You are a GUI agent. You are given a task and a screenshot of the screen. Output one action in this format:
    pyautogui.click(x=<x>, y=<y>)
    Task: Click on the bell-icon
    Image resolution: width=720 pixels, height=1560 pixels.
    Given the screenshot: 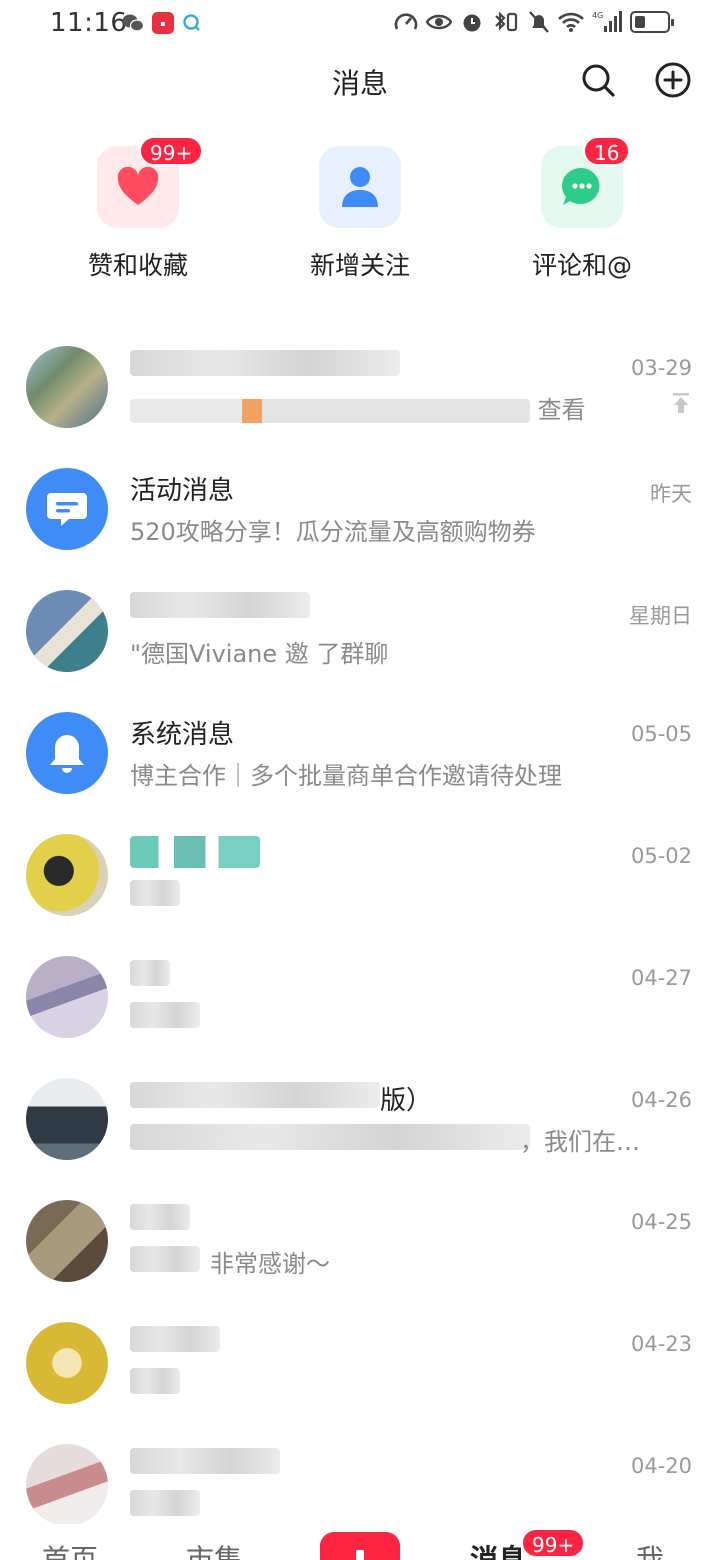 What is the action you would take?
    pyautogui.click(x=67, y=754)
    